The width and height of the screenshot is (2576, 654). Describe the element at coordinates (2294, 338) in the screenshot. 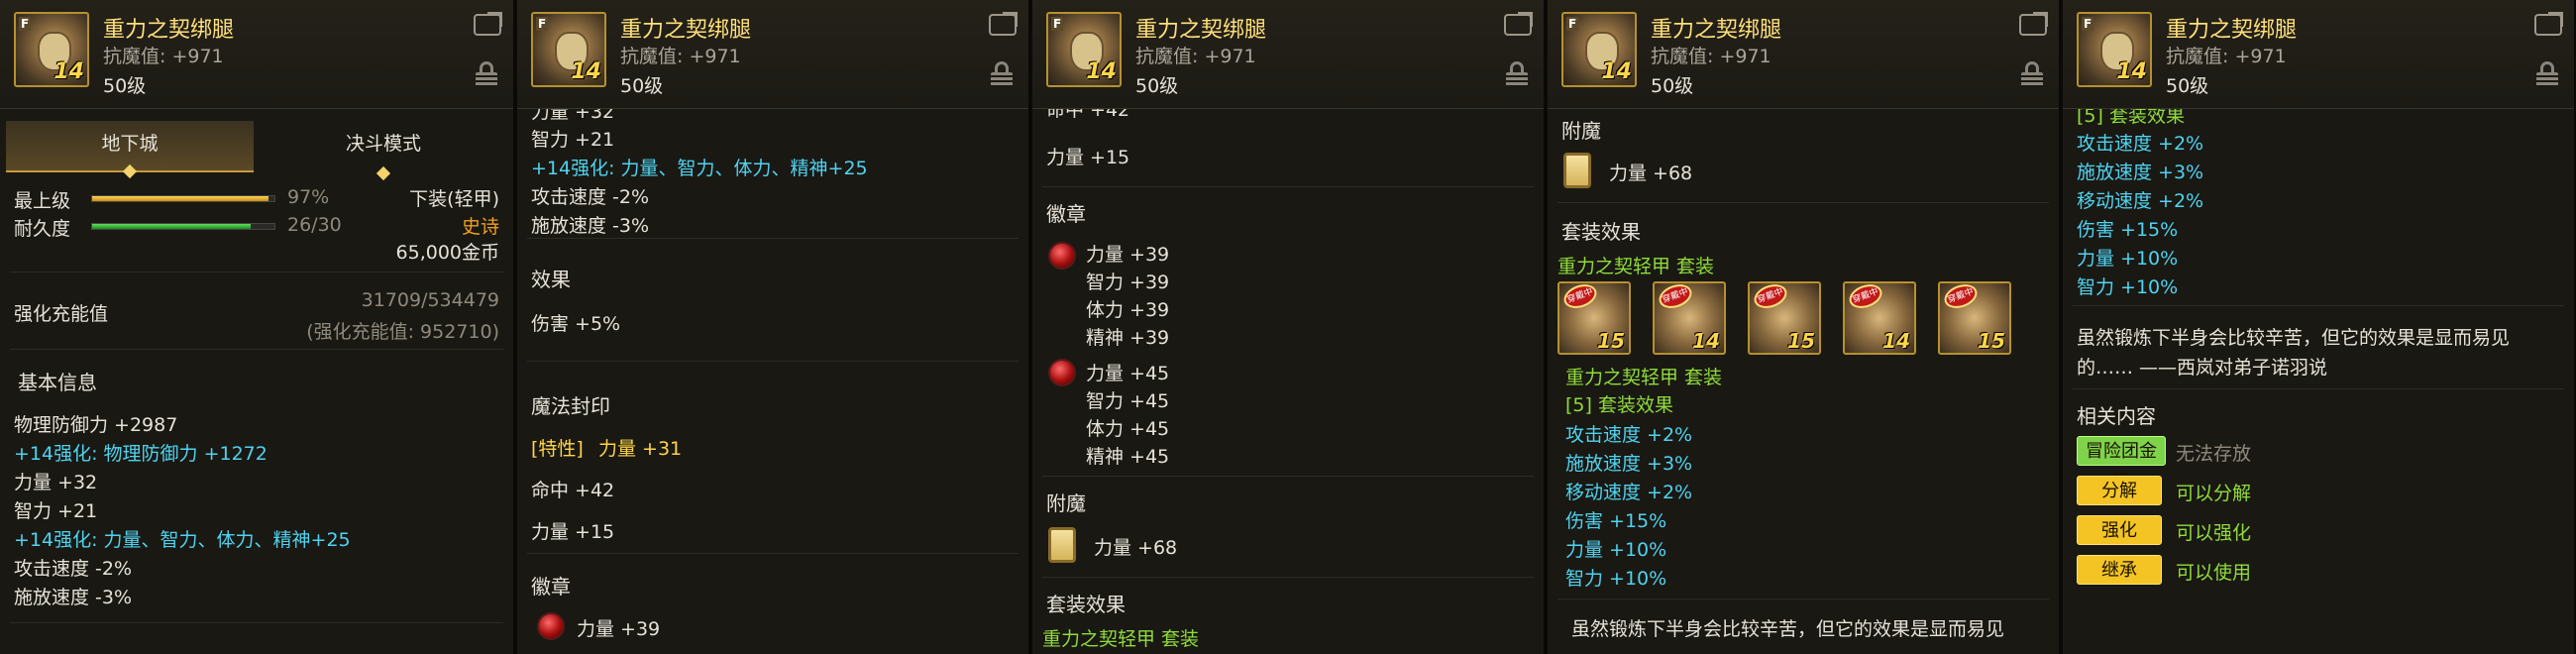

I see `flavor-text-1: 虽然锻炼下半身会比较辛苦，但它的效果是显而易见` at that location.